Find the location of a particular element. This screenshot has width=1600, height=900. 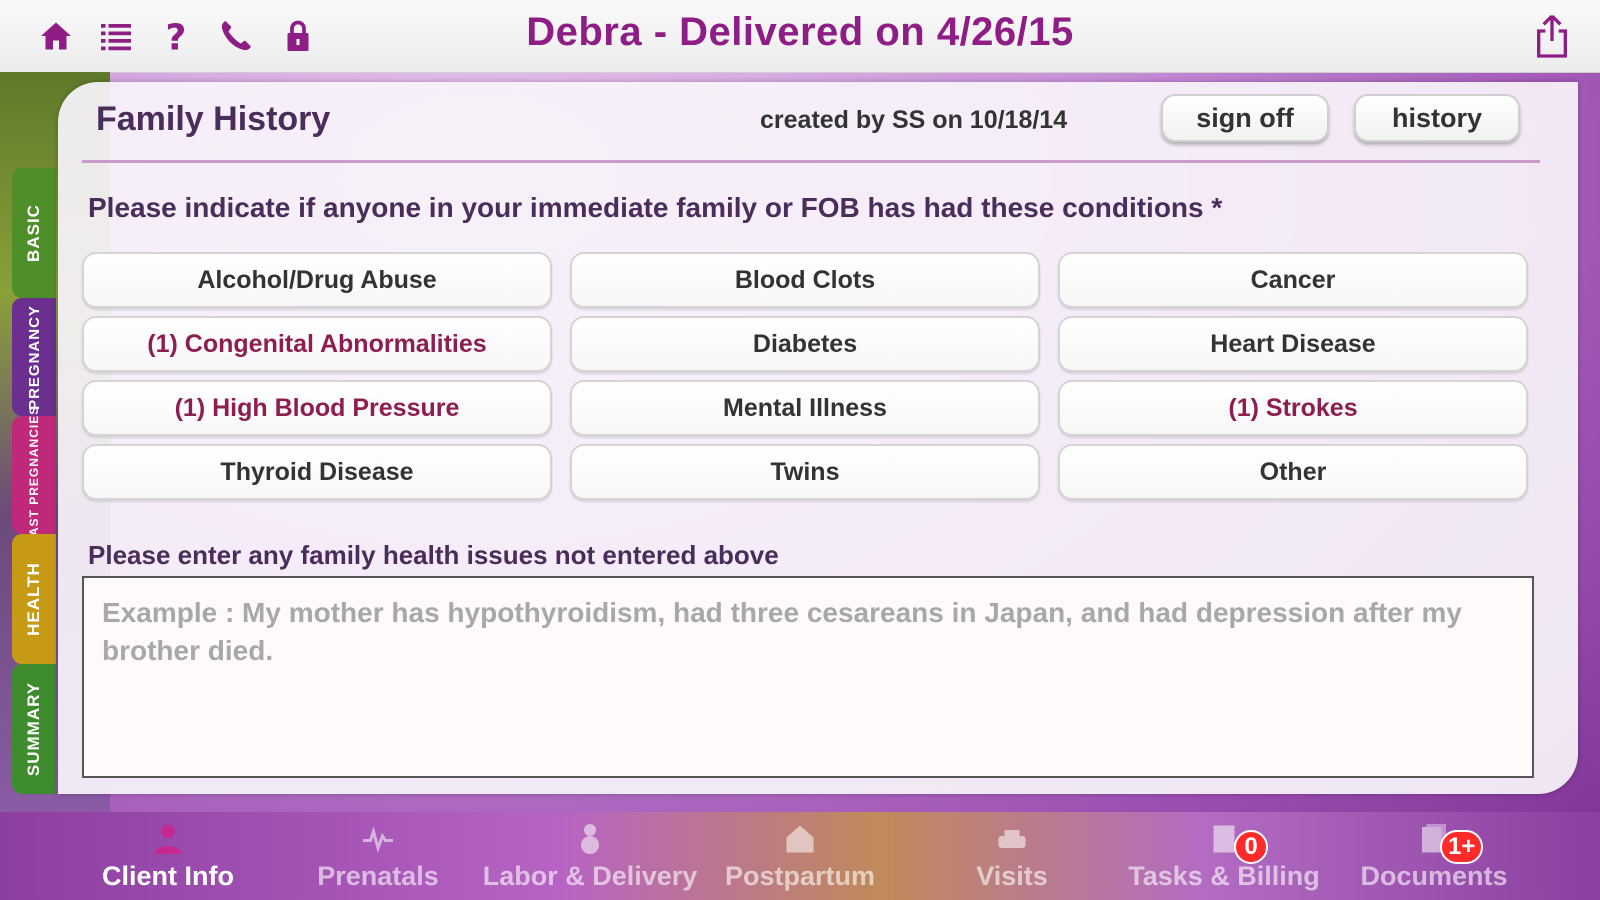

section-title: Family History is located at coordinates (213, 119).